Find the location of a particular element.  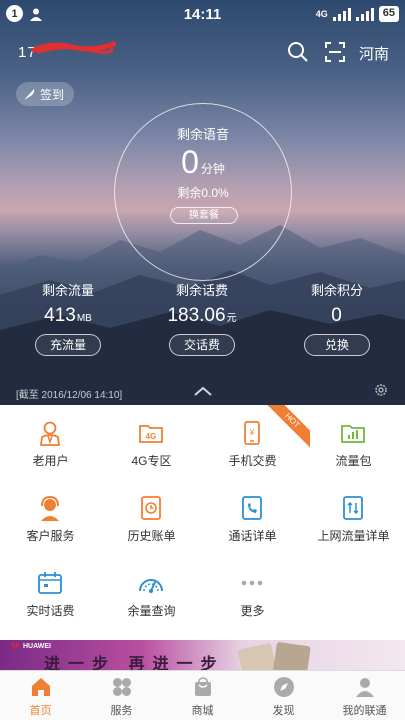

huawei-logo: HUAWEI is located at coordinates (30, 646).